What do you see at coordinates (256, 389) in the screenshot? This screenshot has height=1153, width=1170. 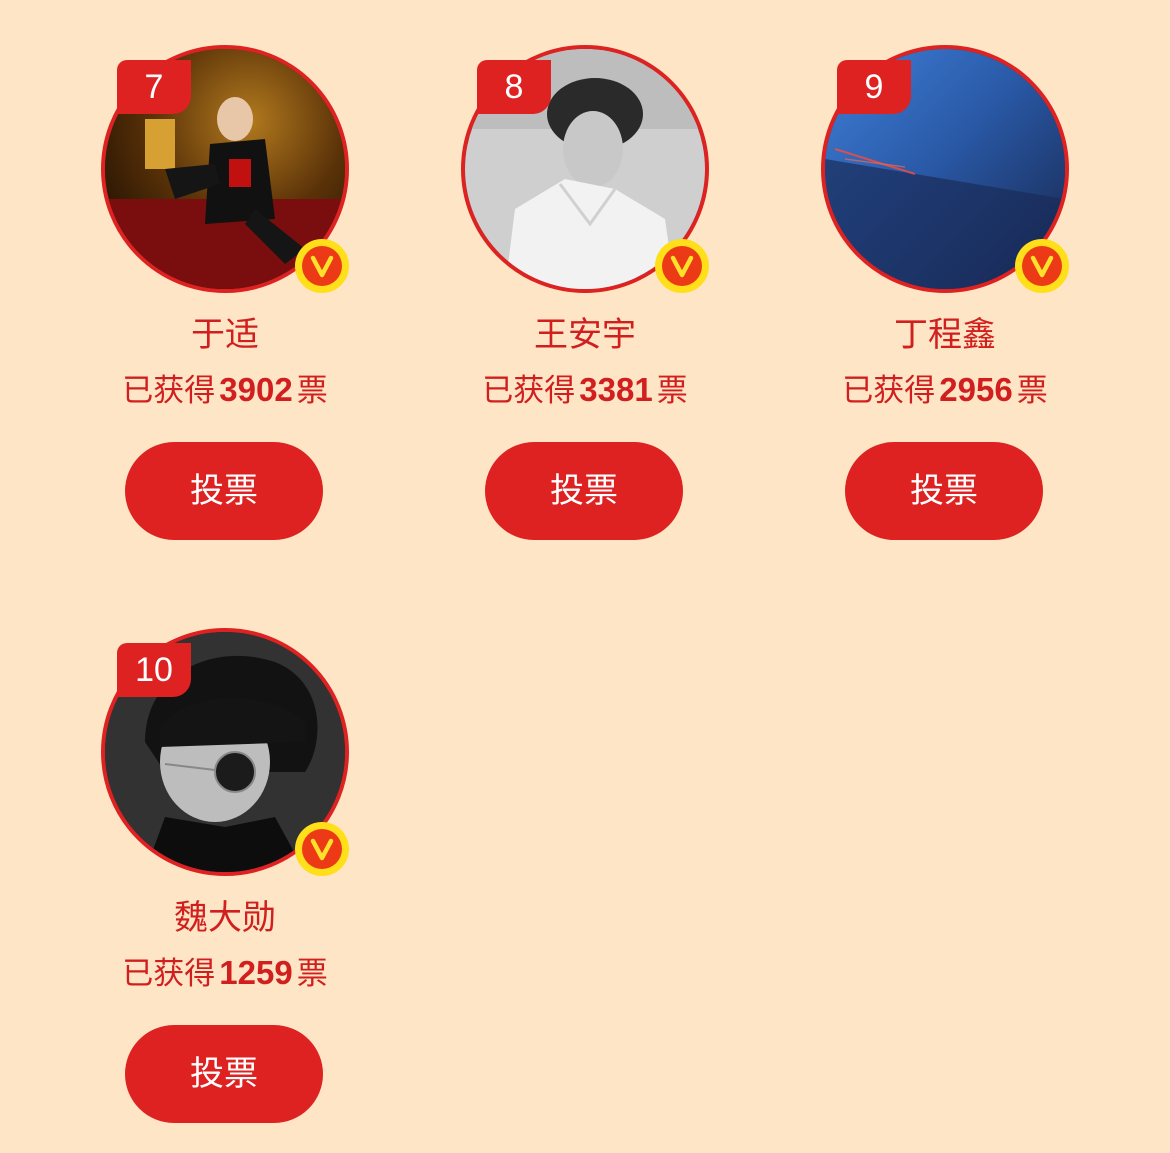 I see `votes-number: 3902` at bounding box center [256, 389].